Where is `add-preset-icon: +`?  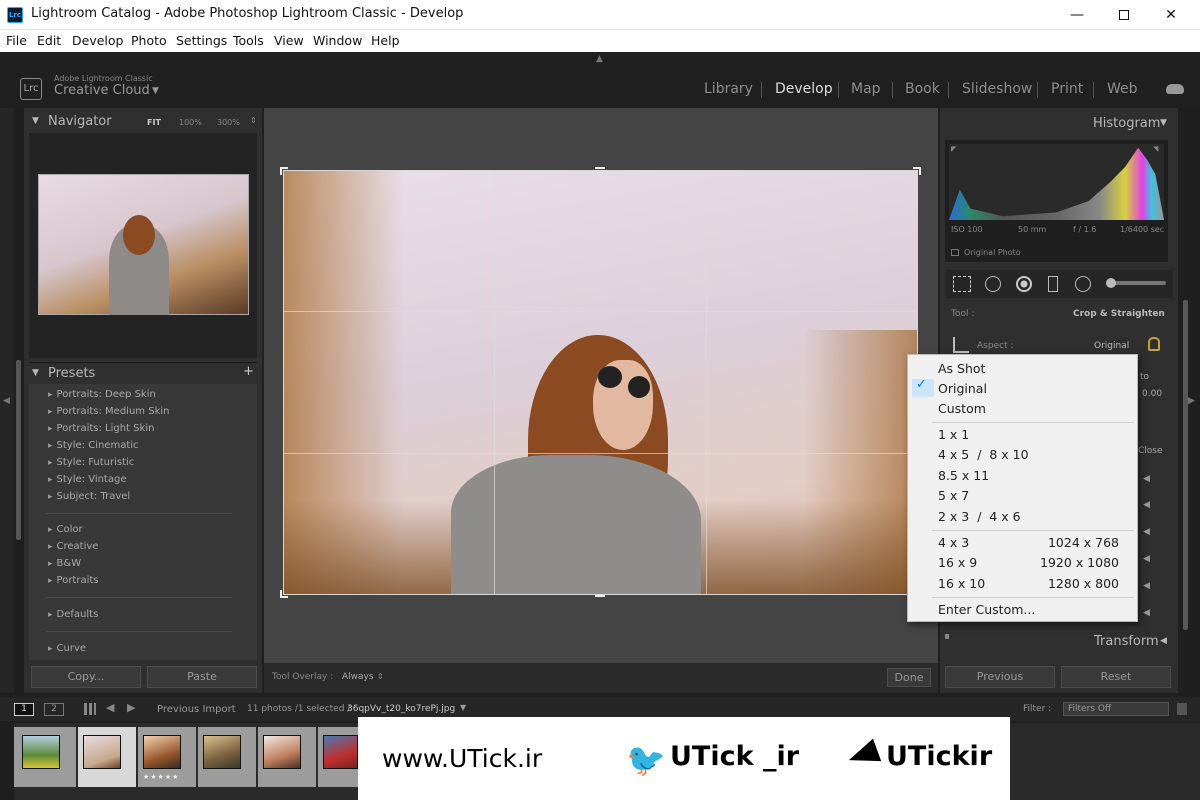
add-preset-icon: + is located at coordinates (248, 371).